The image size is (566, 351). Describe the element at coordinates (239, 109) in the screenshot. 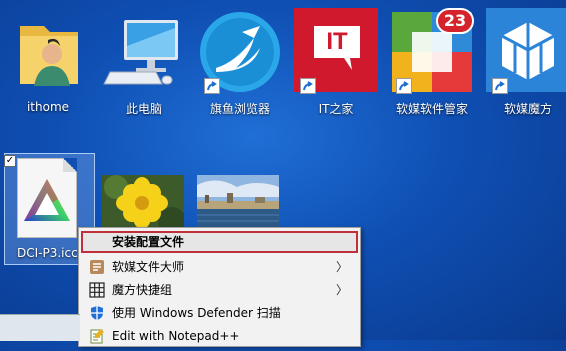

I see `desktop-icon-label: 旗鱼浏览器` at that location.